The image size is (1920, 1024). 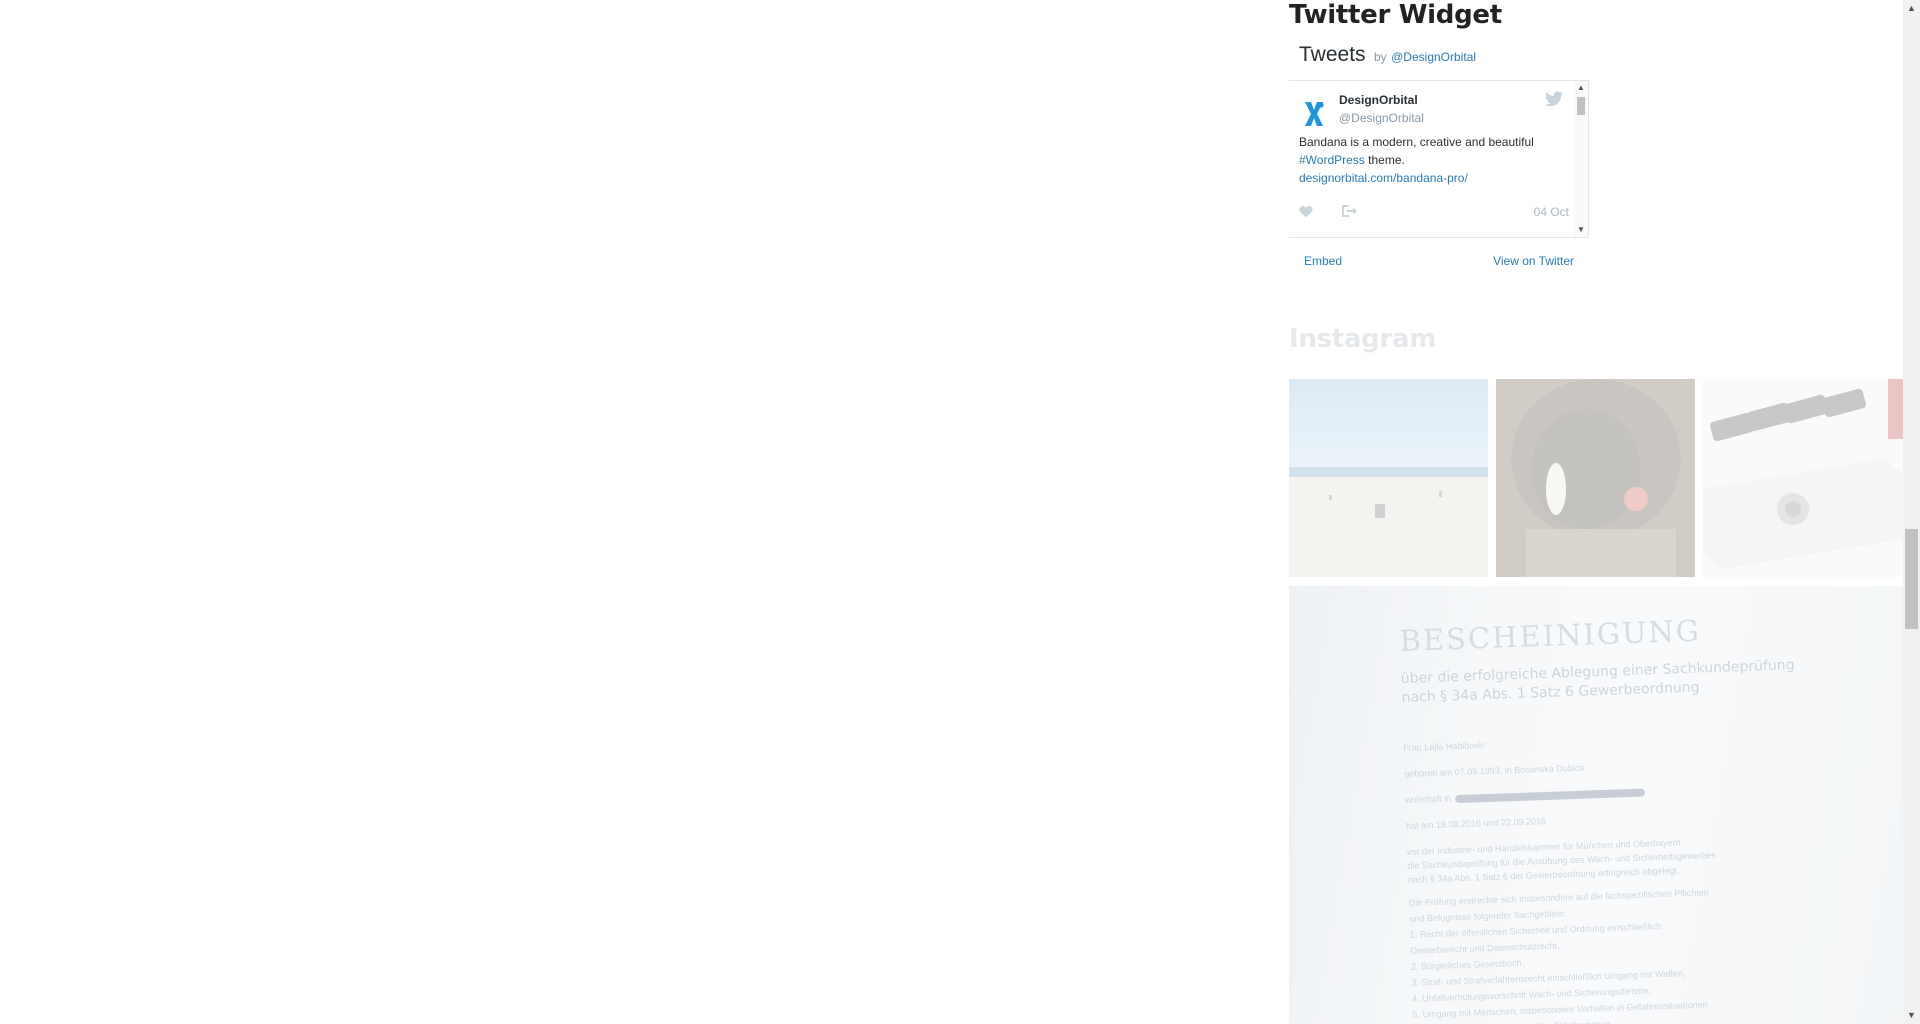 What do you see at coordinates (1433, 57) in the screenshot?
I see `timeline-handle-link: @DesignOrbital` at bounding box center [1433, 57].